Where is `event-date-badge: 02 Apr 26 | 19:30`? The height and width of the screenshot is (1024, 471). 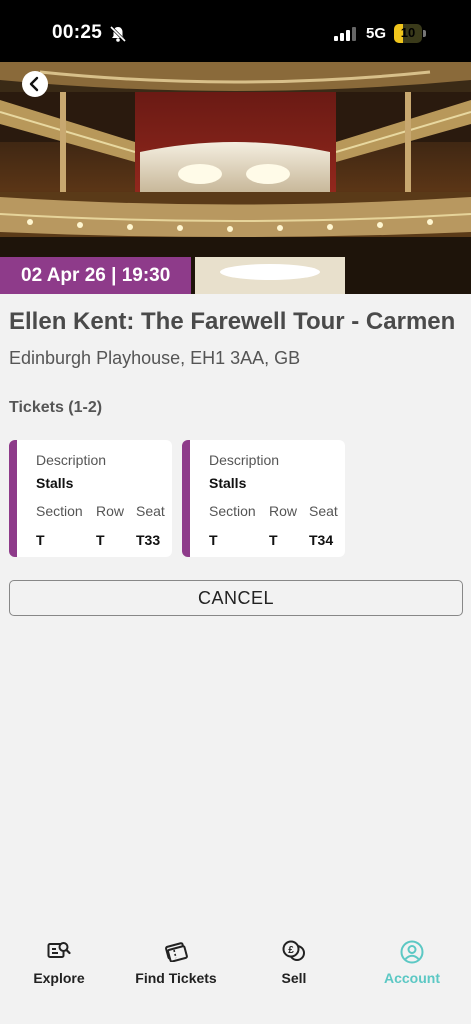
event-date-badge: 02 Apr 26 | 19:30 is located at coordinates (95, 275).